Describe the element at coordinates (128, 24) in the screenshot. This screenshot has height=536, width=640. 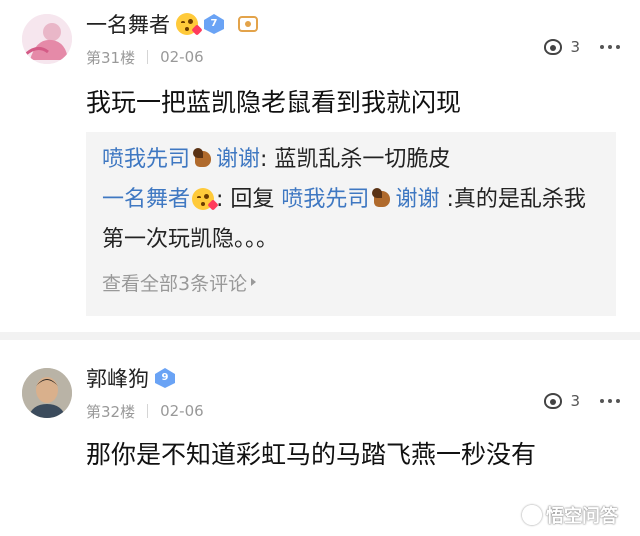
I see `username: 一名舞者` at that location.